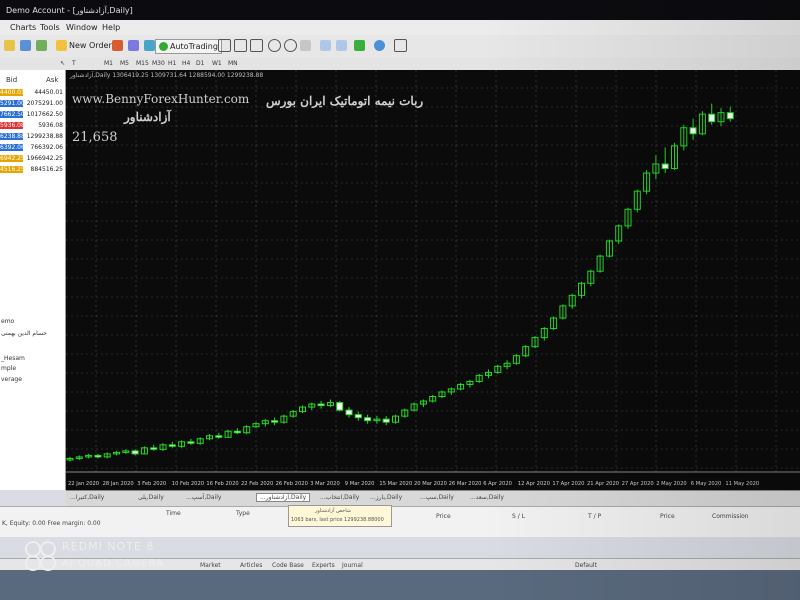 The height and width of the screenshot is (600, 800). Describe the element at coordinates (8, 368) in the screenshot. I see `nav-item: mple` at that location.